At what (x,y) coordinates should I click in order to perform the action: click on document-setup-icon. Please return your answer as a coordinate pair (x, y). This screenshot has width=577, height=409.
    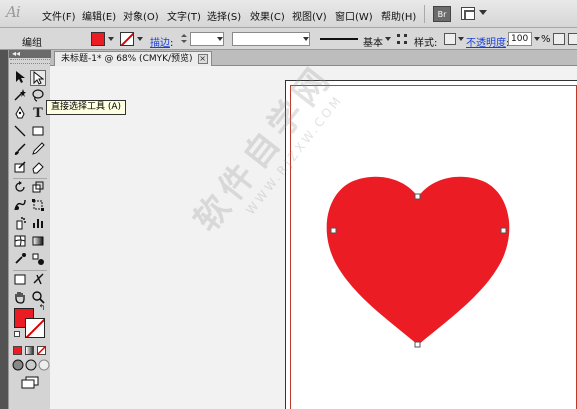
    Looking at the image, I should click on (402, 39).